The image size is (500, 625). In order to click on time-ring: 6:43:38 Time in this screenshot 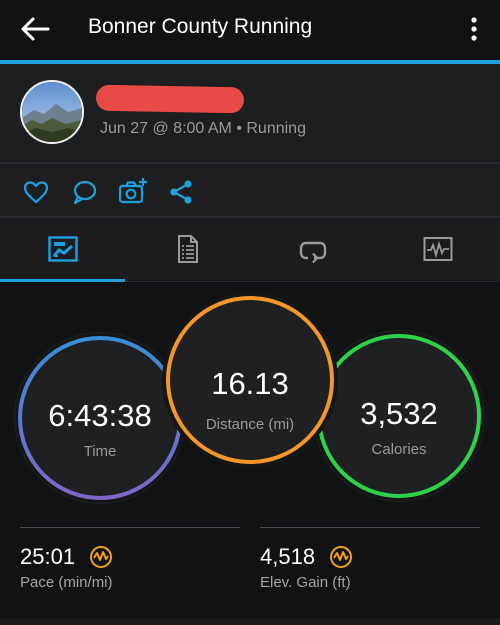, I will do `click(100, 418)`.